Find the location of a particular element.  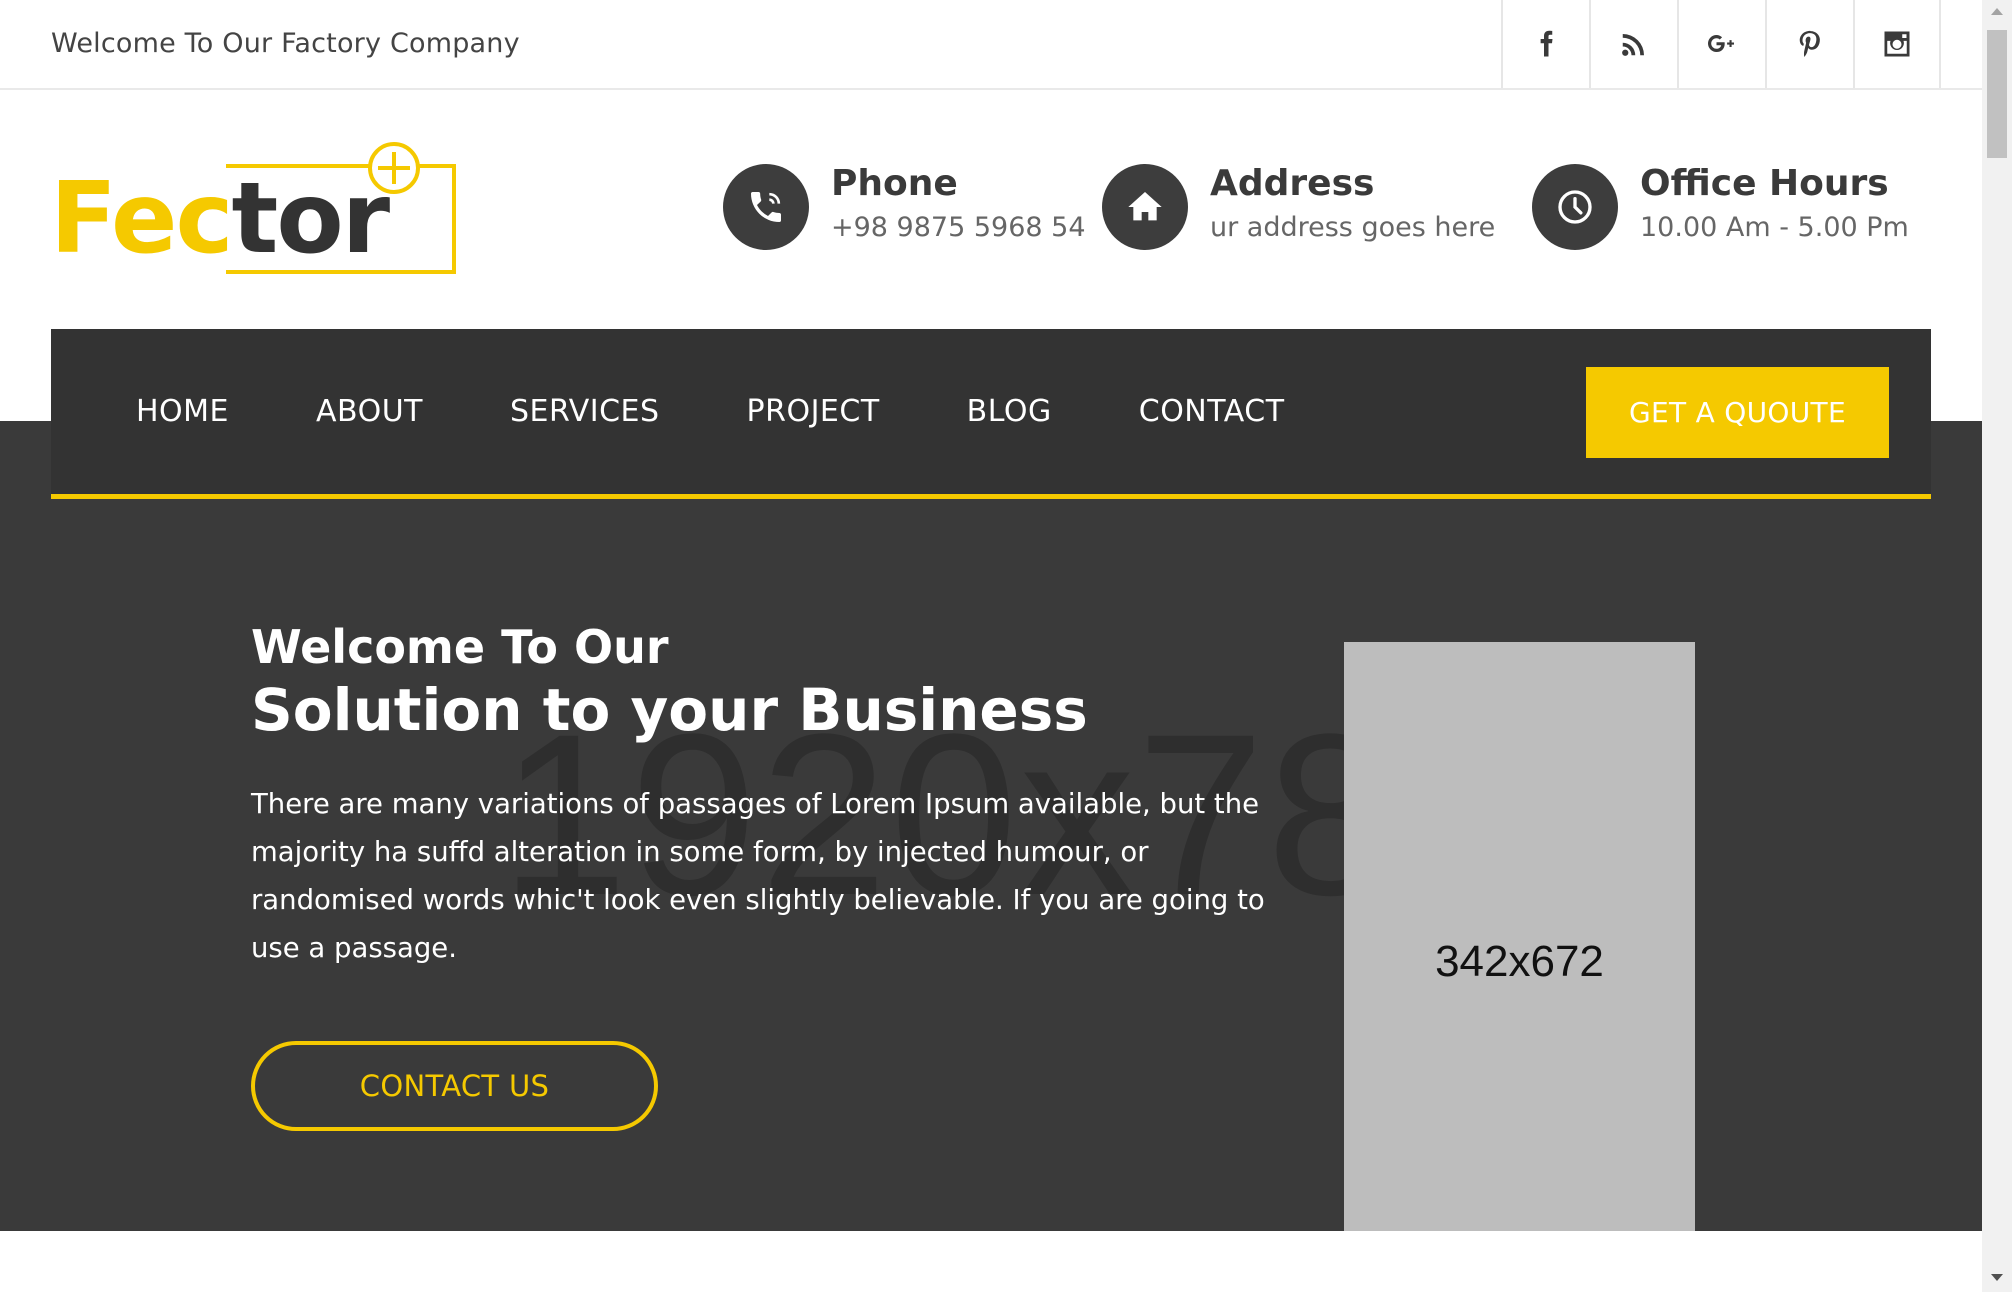

phone-icon is located at coordinates (766, 207).